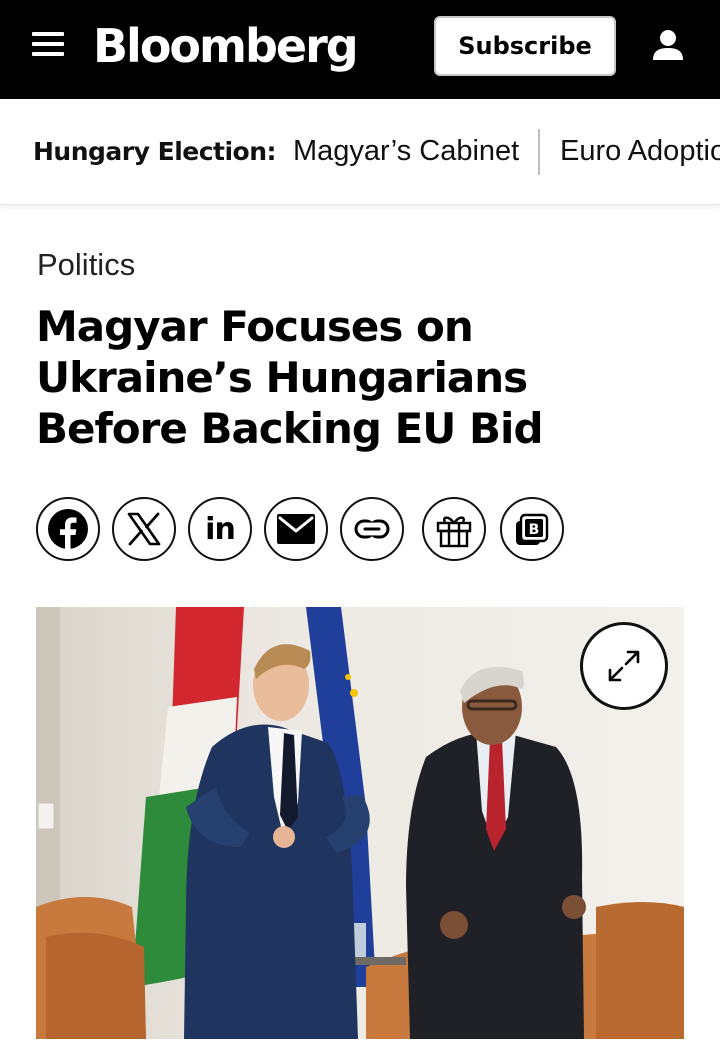  I want to click on linkedin-icon: in, so click(220, 529).